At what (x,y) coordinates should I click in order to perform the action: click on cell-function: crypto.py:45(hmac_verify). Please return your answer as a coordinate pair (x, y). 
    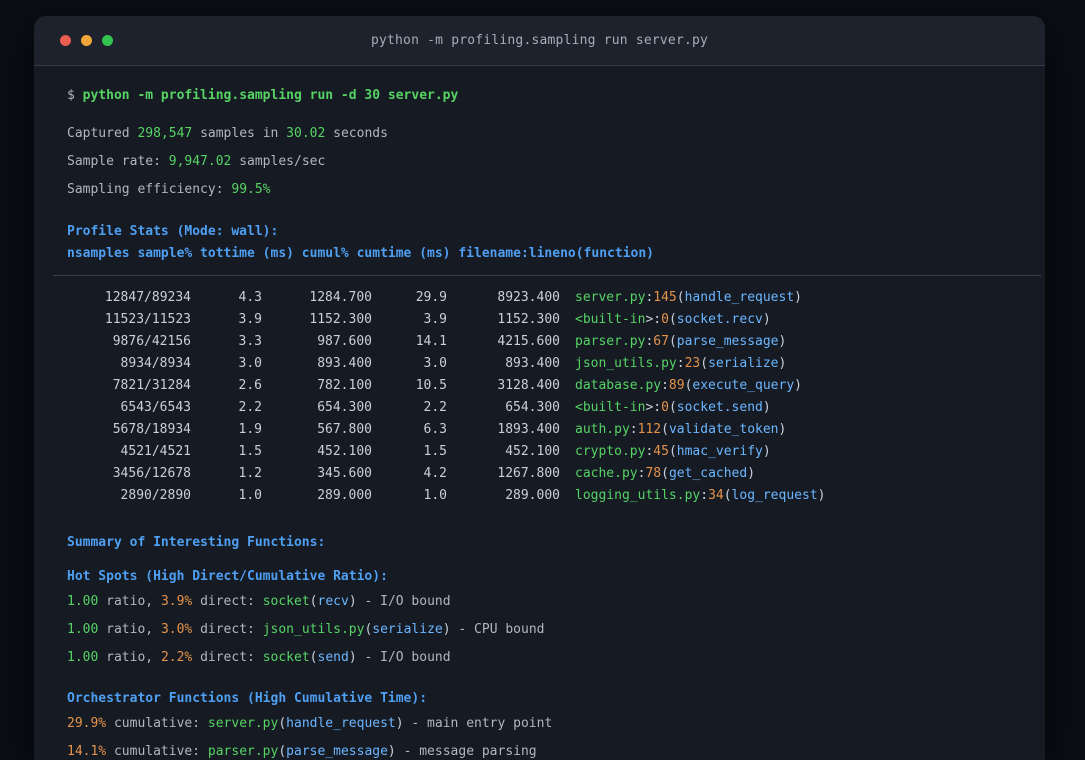
    Looking at the image, I should click on (790, 452).